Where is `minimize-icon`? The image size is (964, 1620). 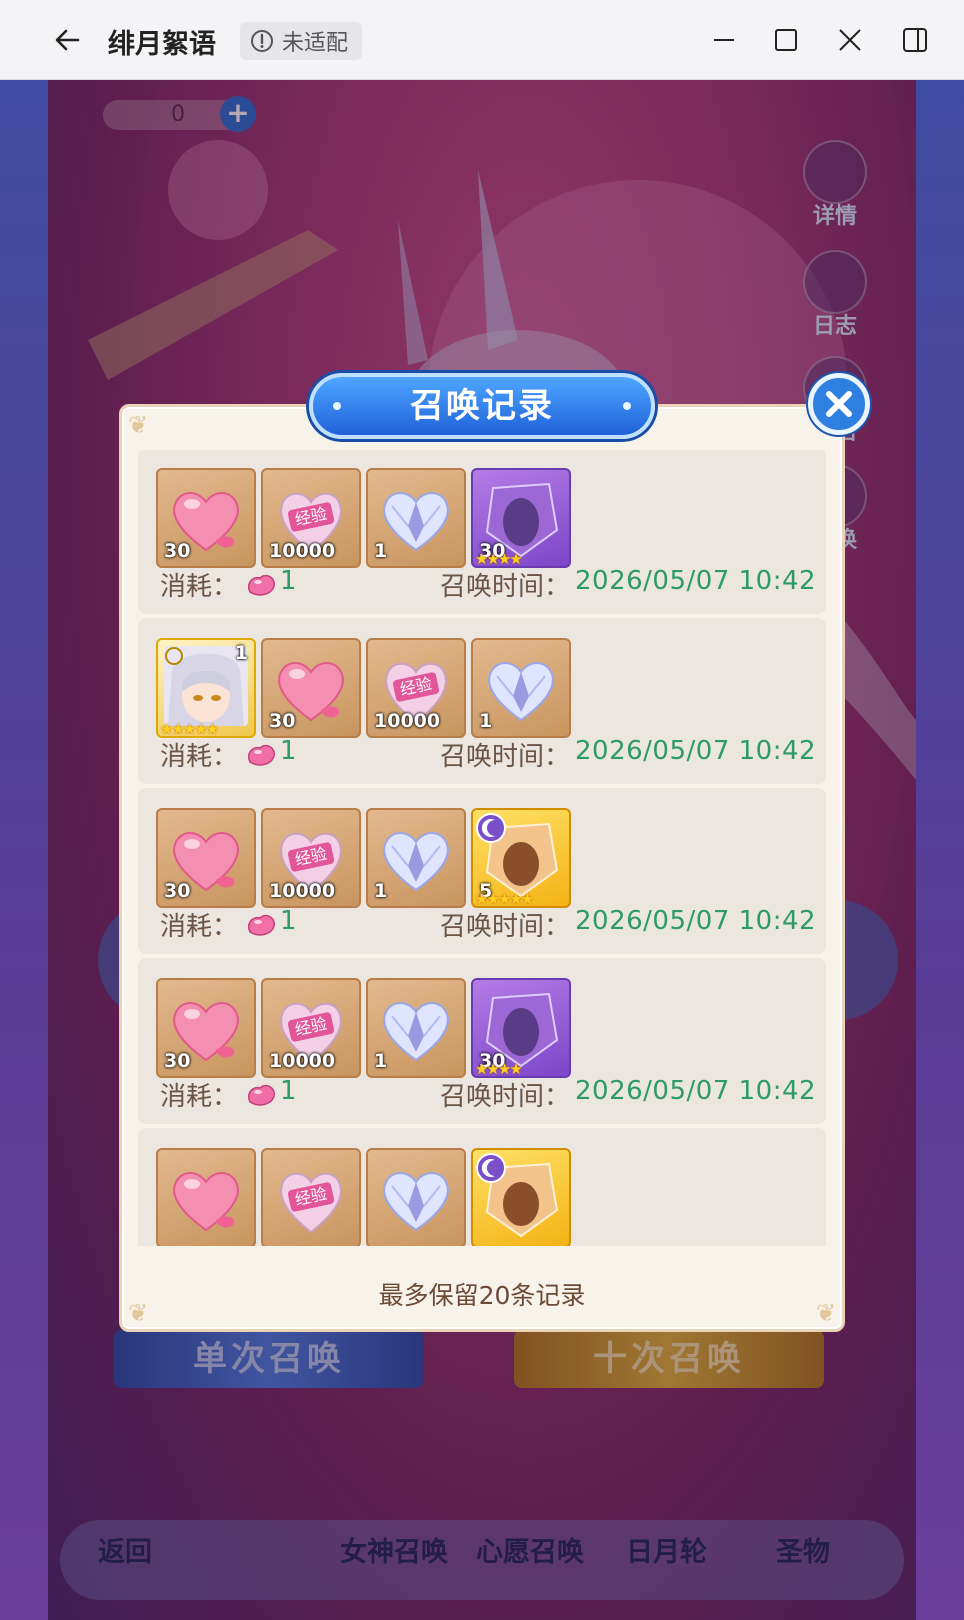
minimize-icon is located at coordinates (724, 40).